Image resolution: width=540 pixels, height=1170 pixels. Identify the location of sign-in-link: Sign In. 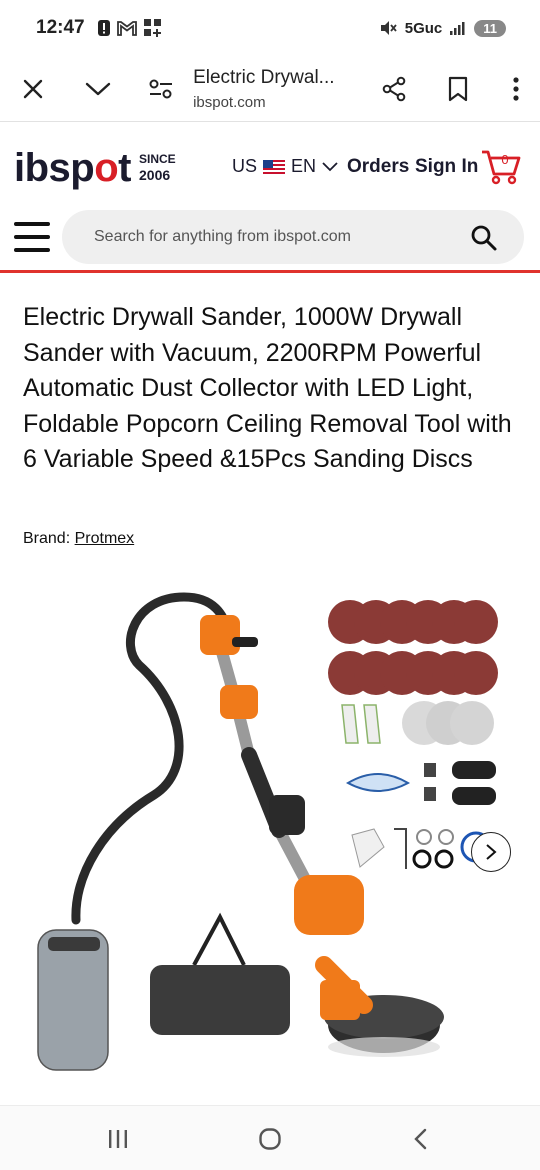
(446, 167).